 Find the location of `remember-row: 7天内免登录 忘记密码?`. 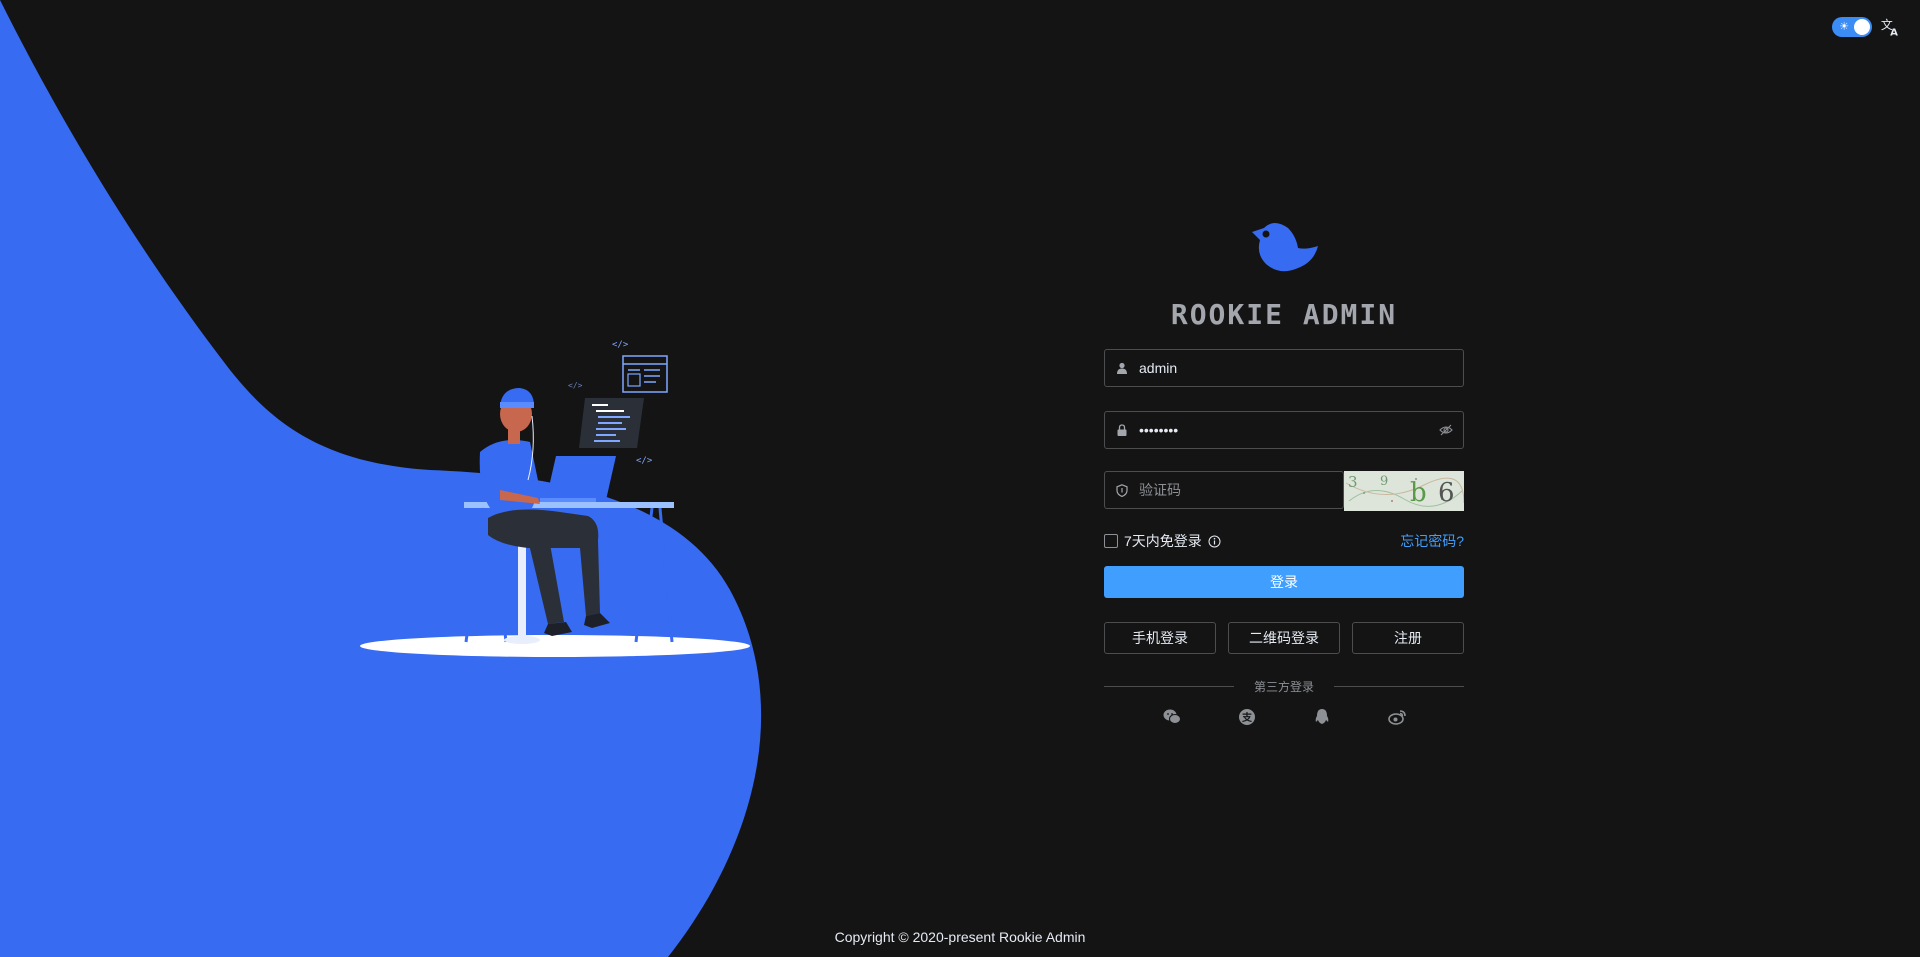

remember-row: 7天内免登录 忘记密码? is located at coordinates (1284, 541).